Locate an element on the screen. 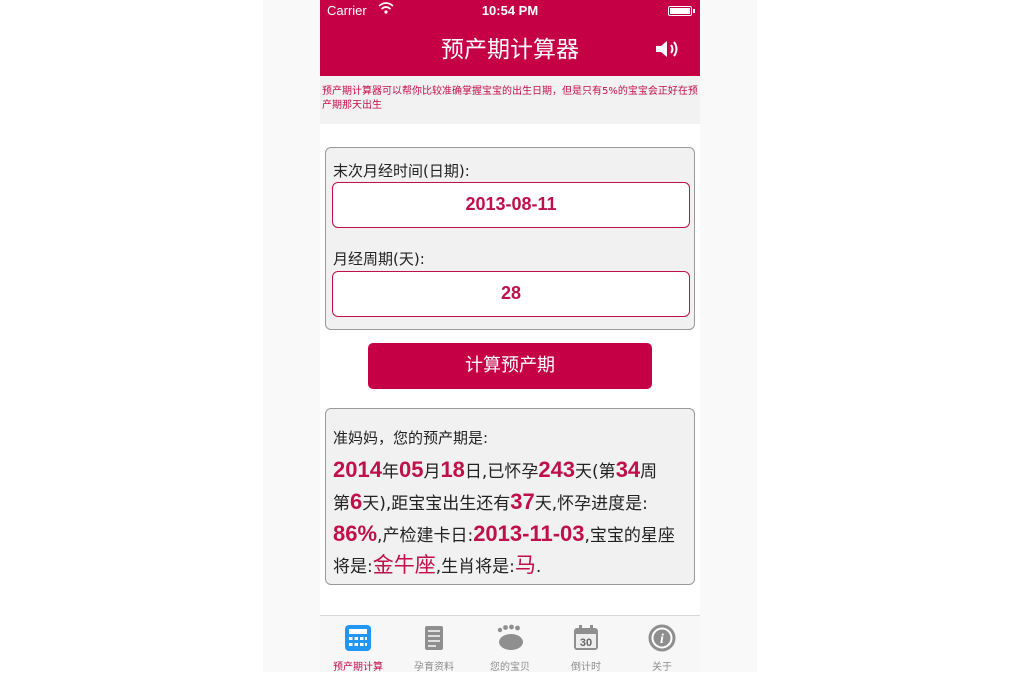 The image size is (1021, 681). result-end: . is located at coordinates (538, 567).